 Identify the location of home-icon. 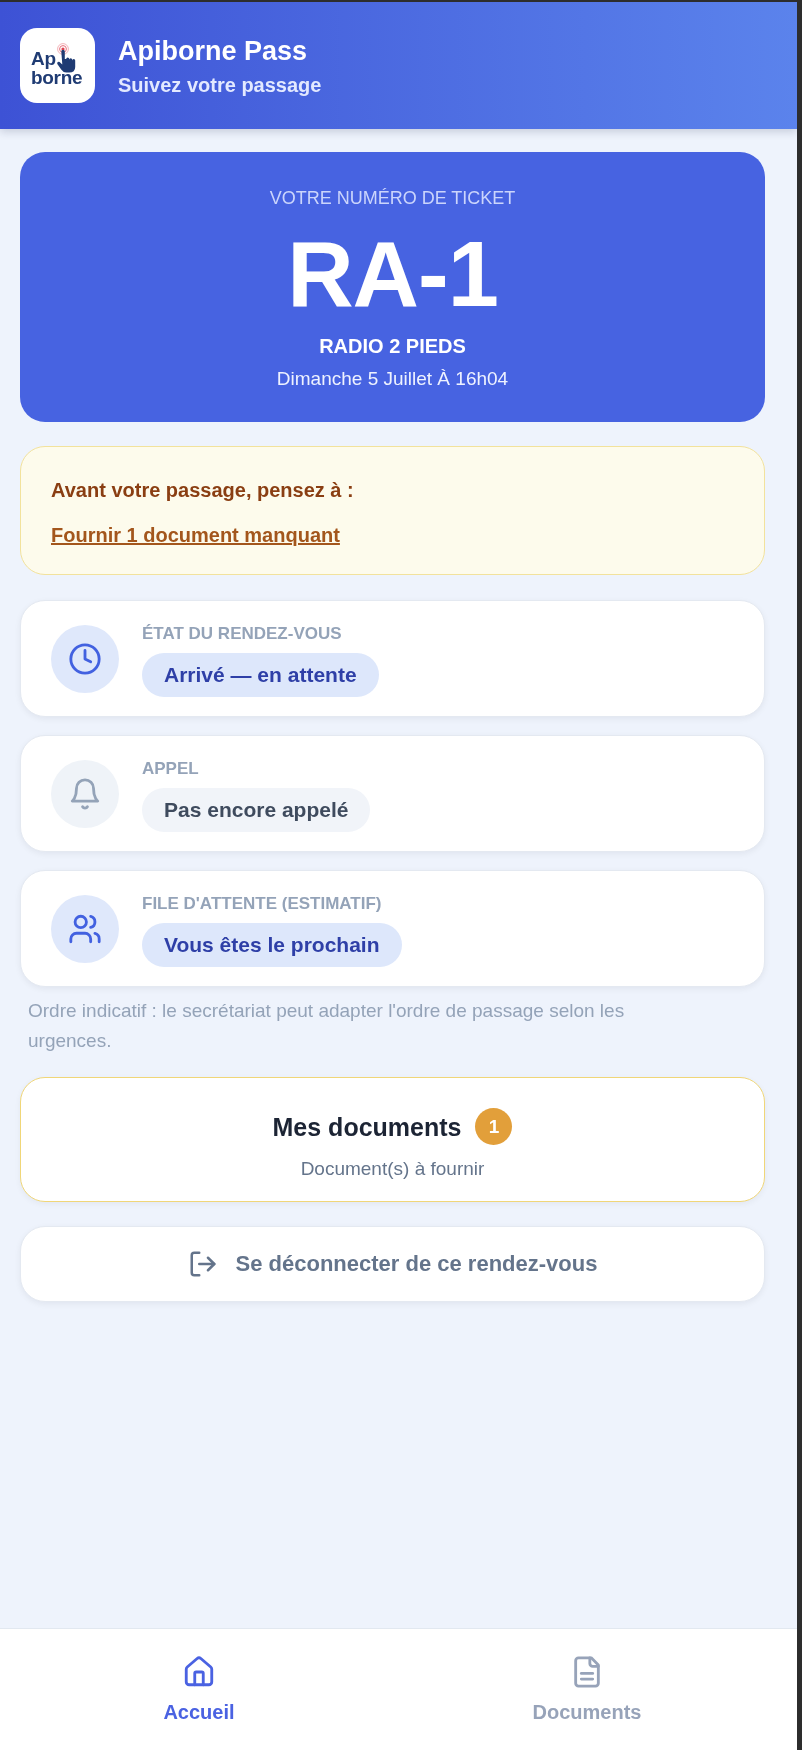
(199, 1672).